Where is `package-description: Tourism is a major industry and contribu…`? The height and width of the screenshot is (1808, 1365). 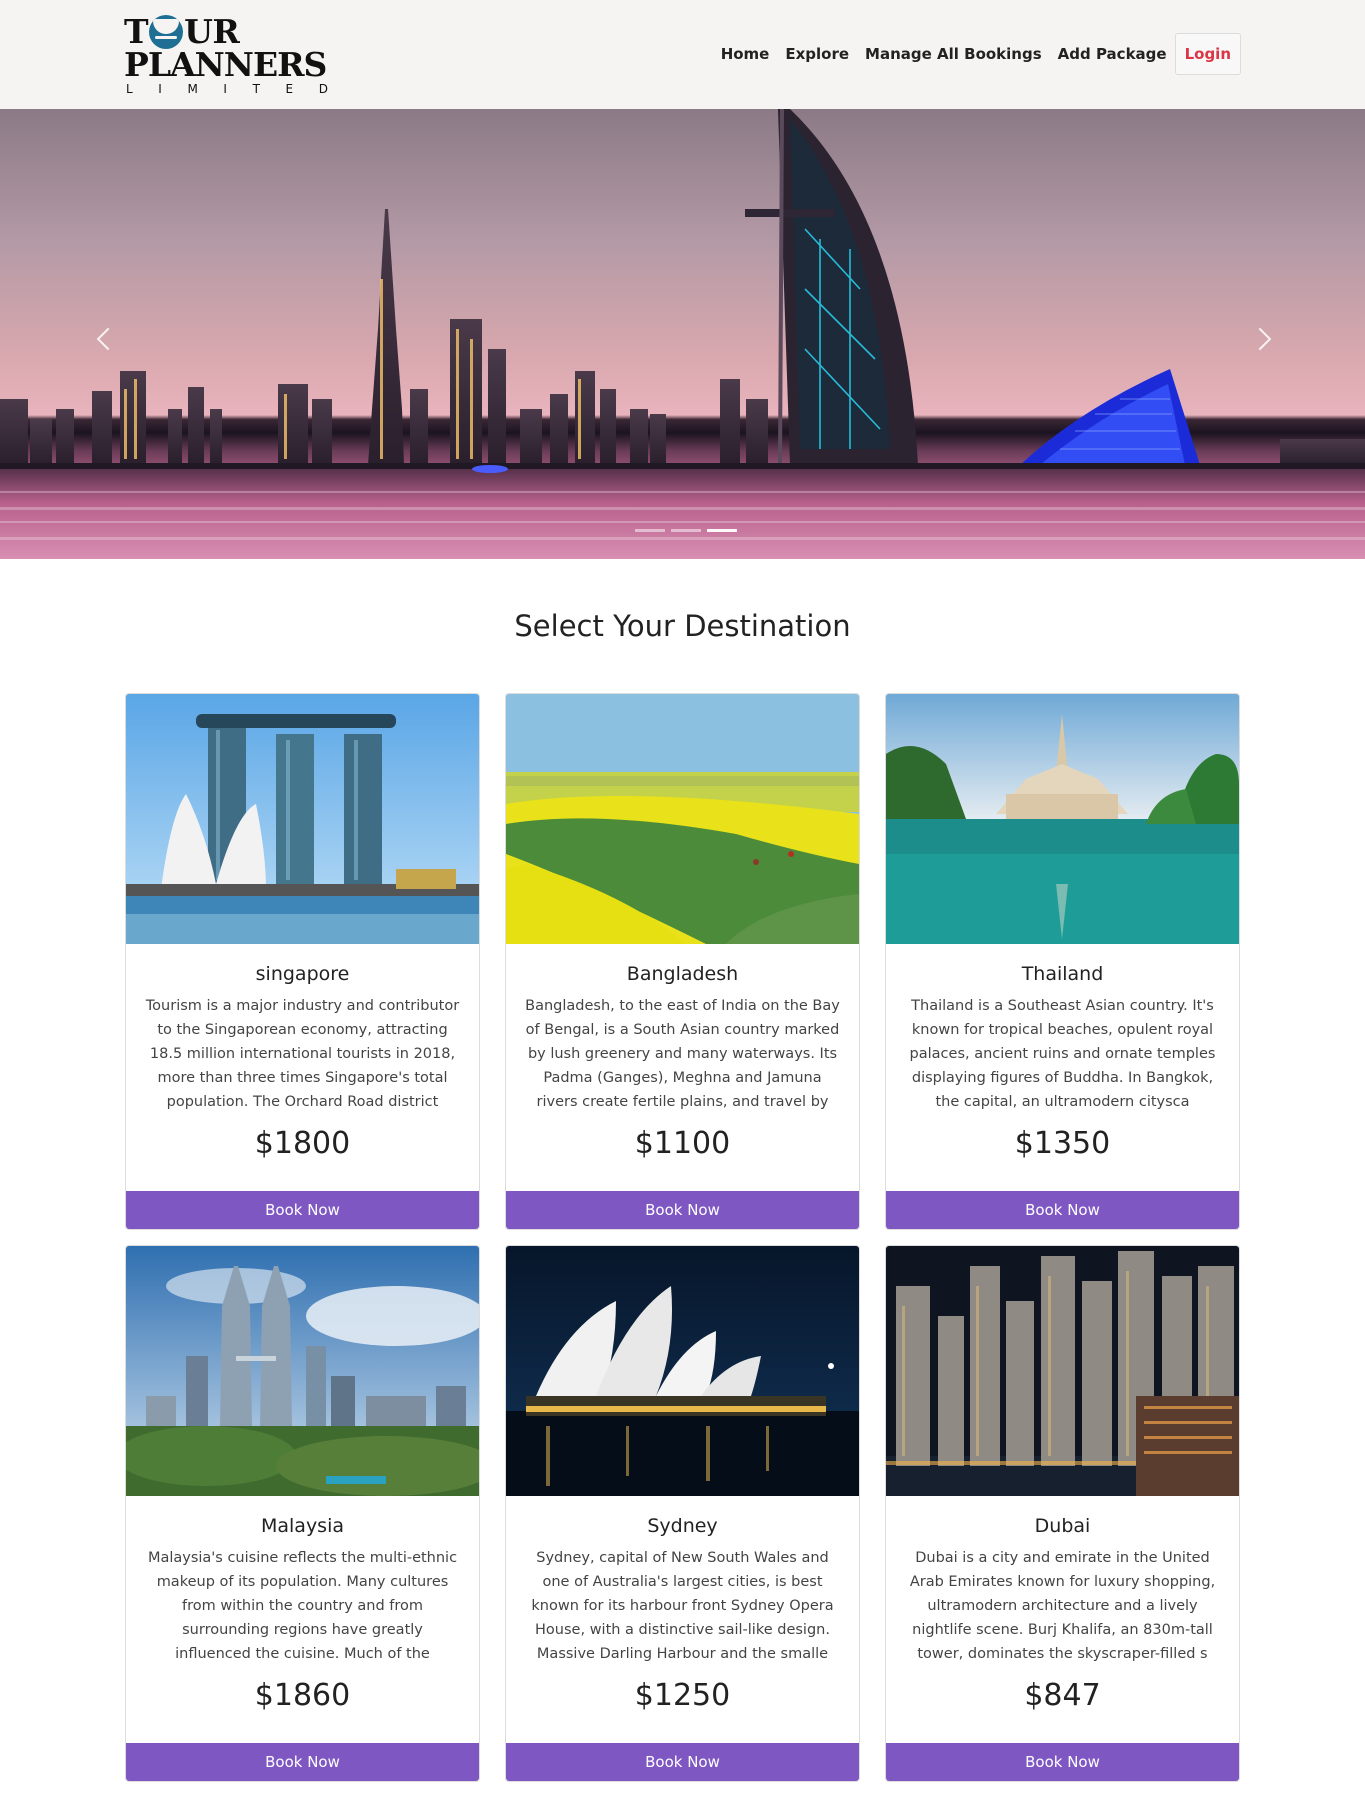
package-description: Tourism is a major industry and contribu… is located at coordinates (302, 1054).